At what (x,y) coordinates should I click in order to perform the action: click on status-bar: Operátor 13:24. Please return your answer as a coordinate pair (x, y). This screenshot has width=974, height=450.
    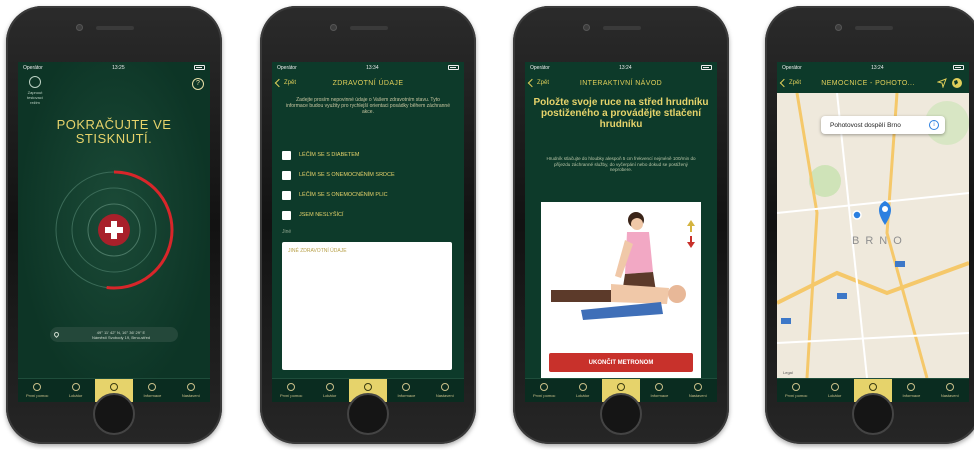
    Looking at the image, I should click on (621, 67).